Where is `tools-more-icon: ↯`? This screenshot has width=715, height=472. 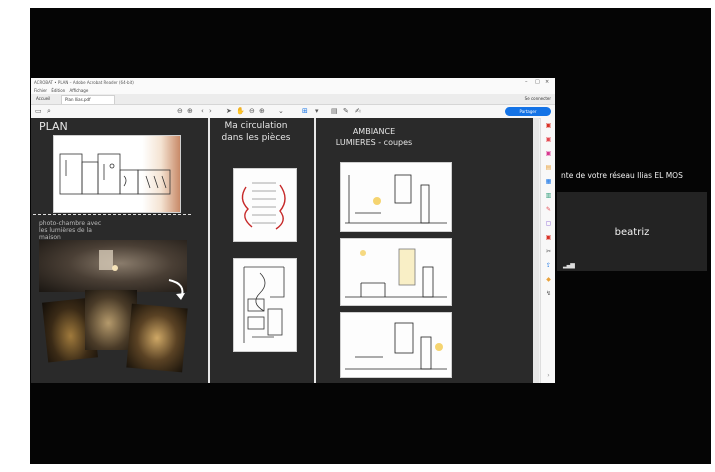 tools-more-icon: ↯ is located at coordinates (548, 293).